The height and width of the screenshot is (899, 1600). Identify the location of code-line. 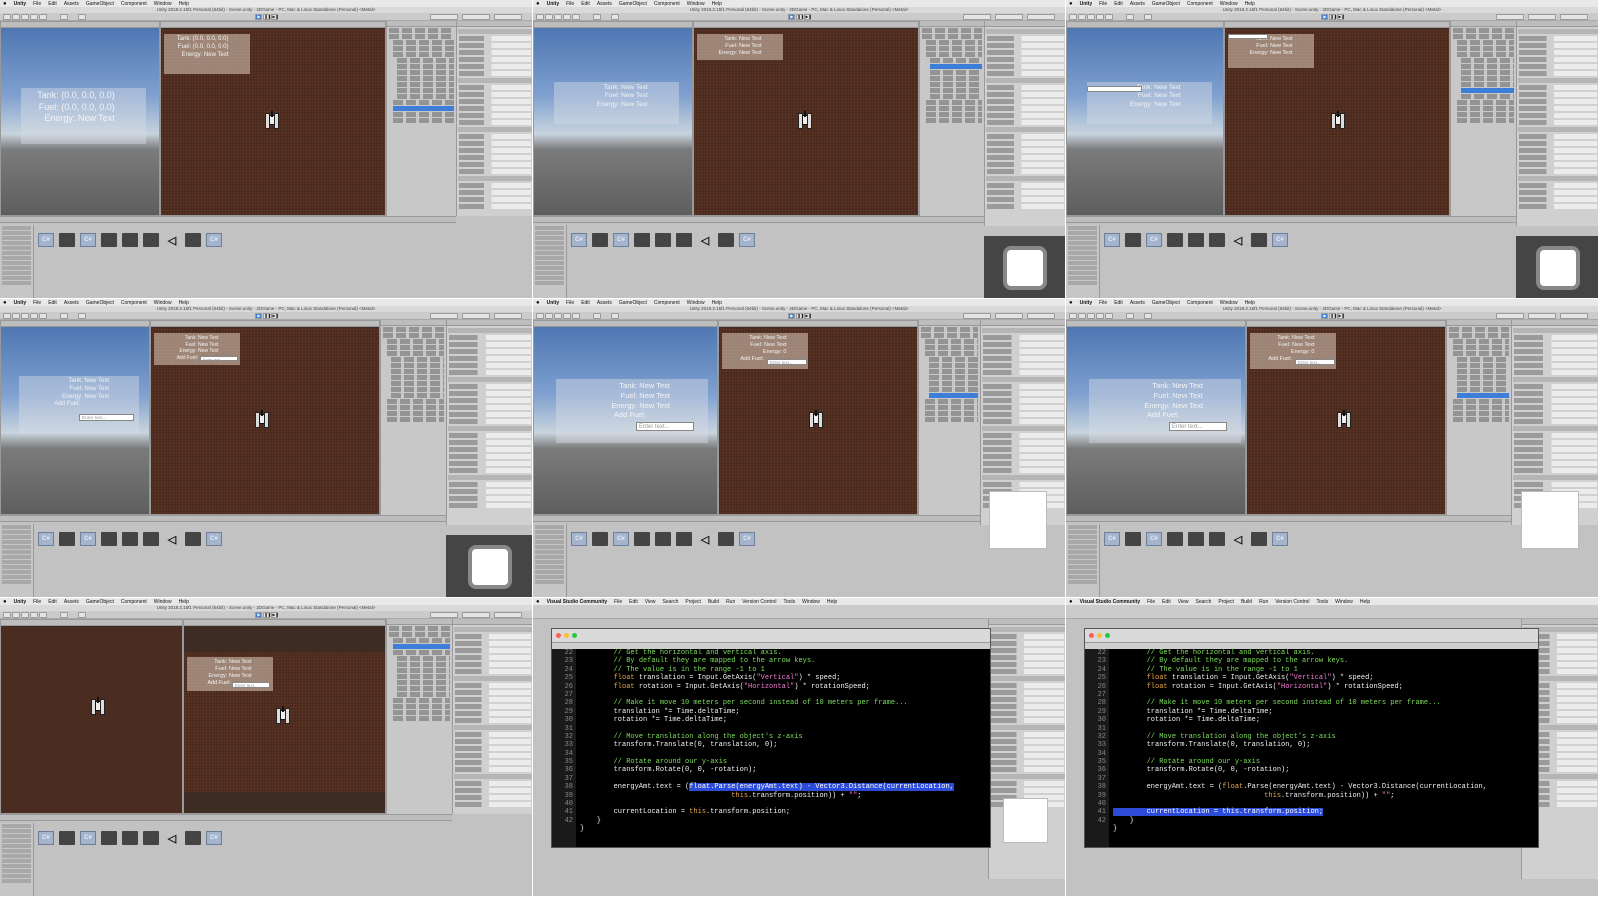
(1325, 729).